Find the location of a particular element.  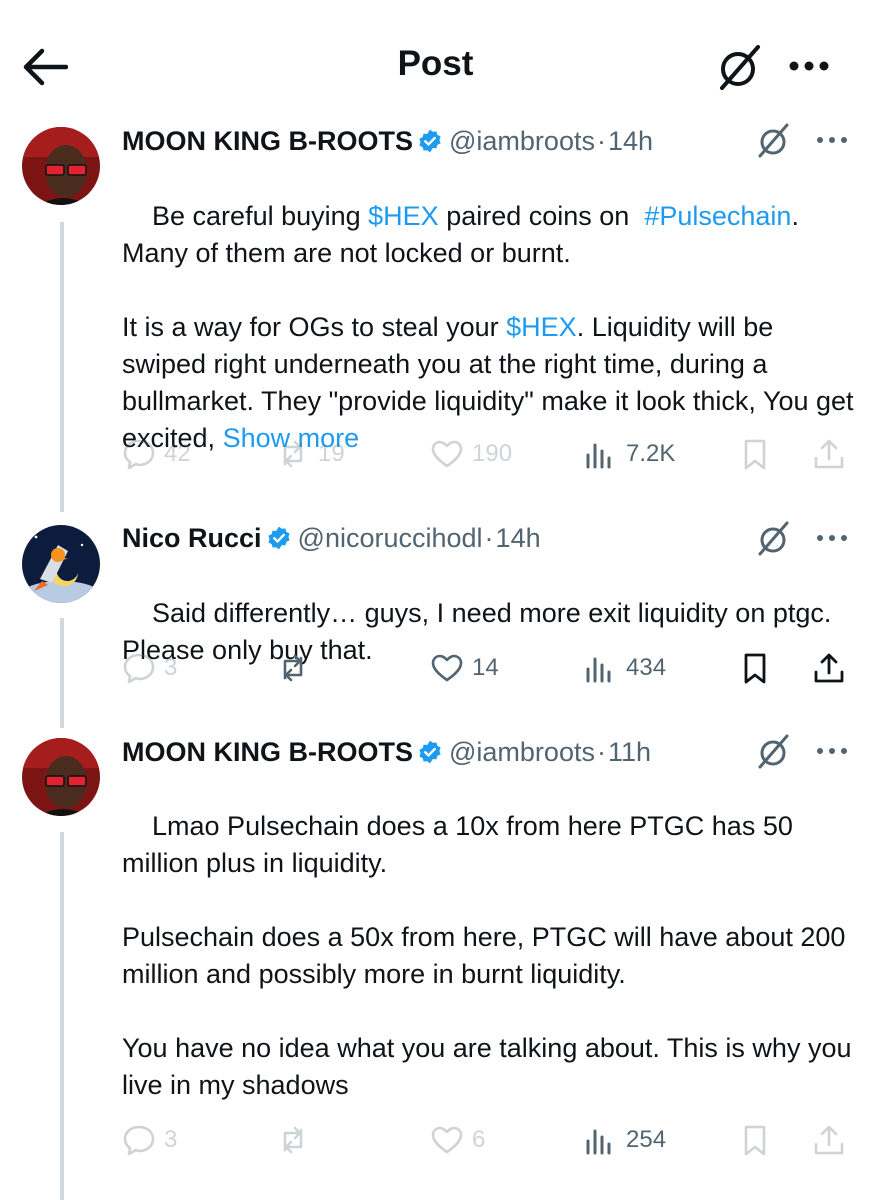

avatar is located at coordinates (61, 777).